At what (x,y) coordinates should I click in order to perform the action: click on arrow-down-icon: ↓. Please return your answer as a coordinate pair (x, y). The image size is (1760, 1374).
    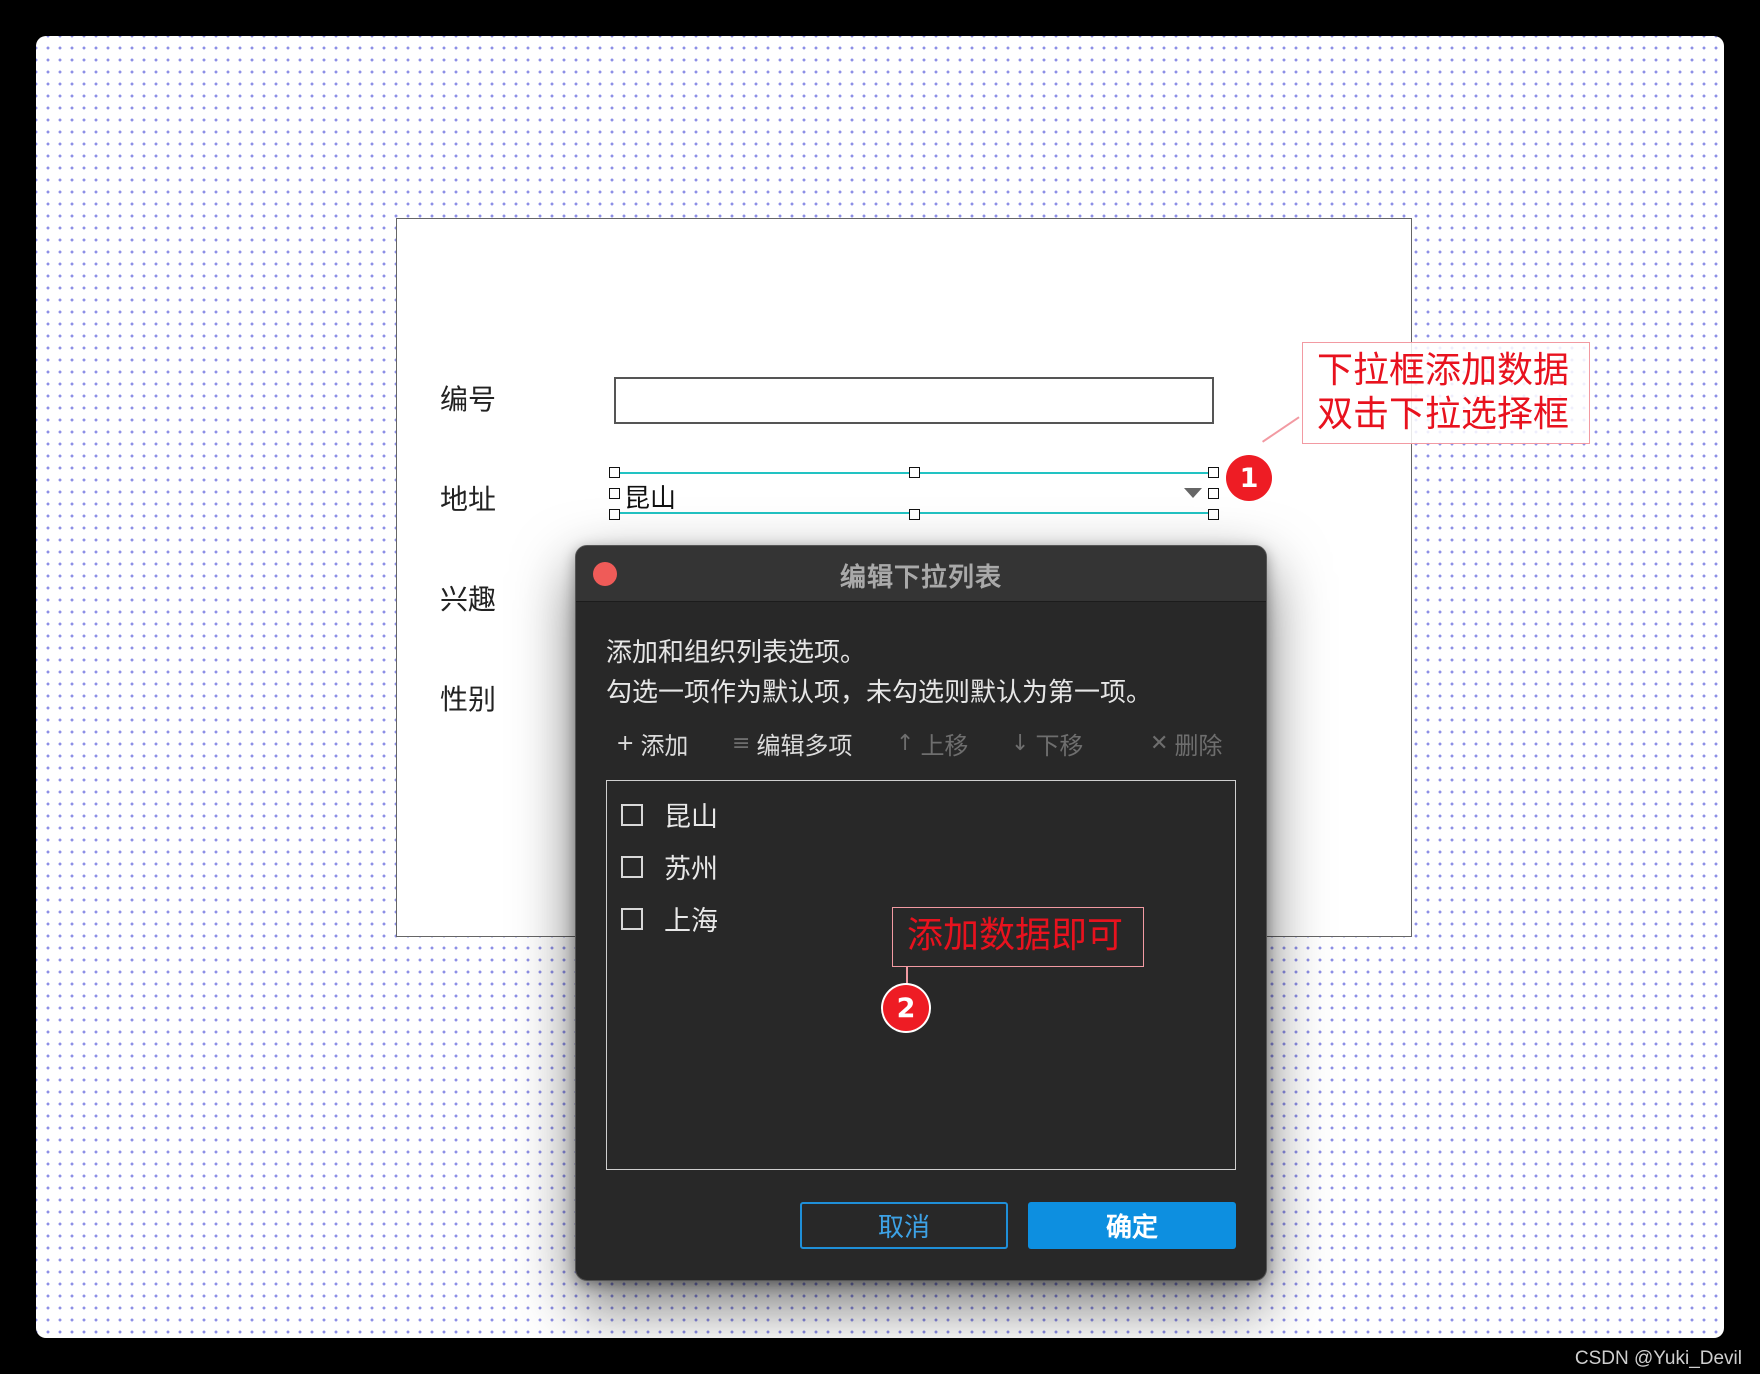
    Looking at the image, I should click on (1020, 743).